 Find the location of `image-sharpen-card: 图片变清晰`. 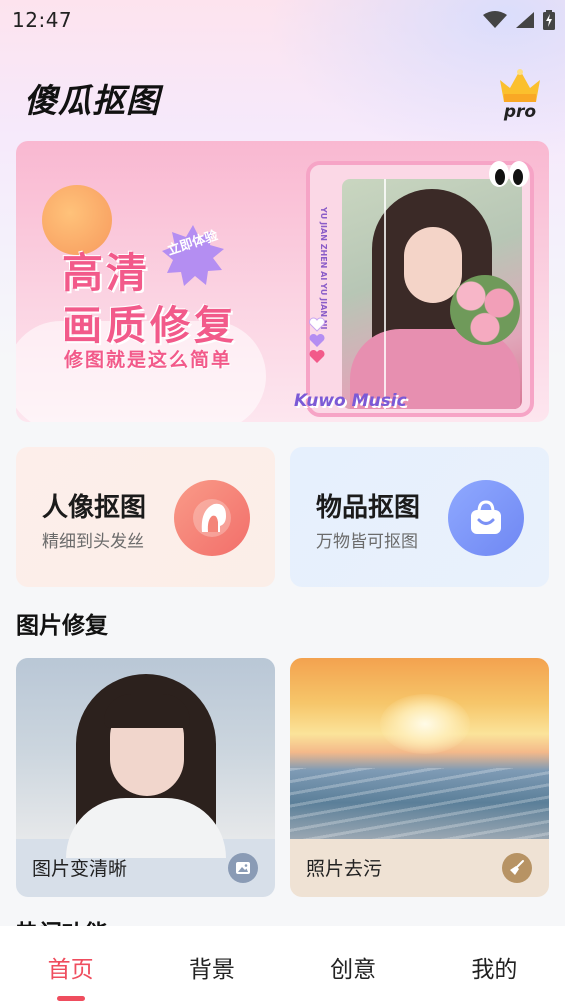

image-sharpen-card: 图片变清晰 is located at coordinates (145, 777).